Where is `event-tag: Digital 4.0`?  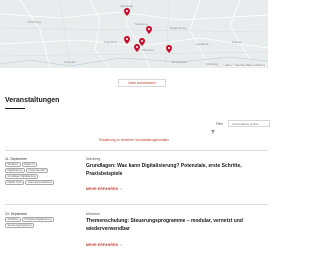
event-tag: Digital 4.0 is located at coordinates (29, 164).